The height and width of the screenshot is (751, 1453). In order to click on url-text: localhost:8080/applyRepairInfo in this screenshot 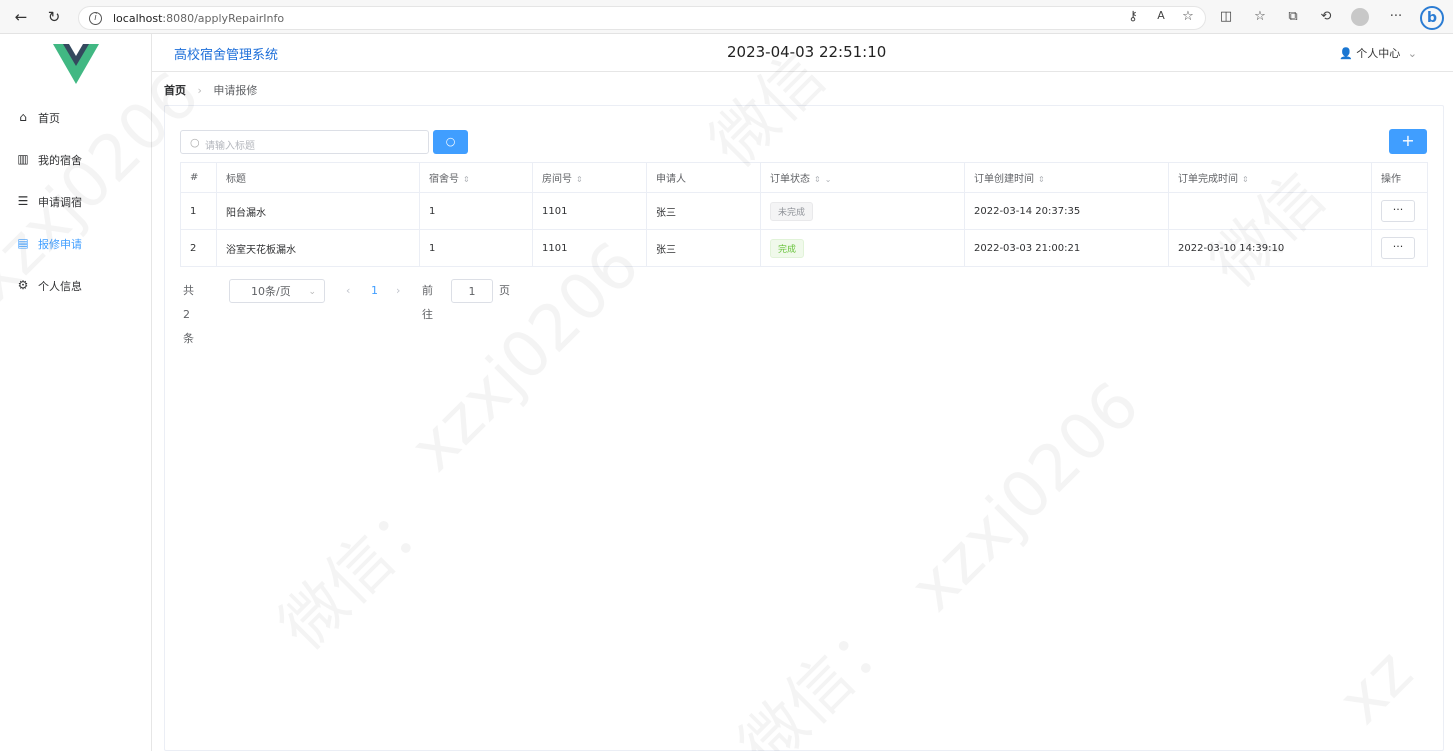, I will do `click(199, 18)`.